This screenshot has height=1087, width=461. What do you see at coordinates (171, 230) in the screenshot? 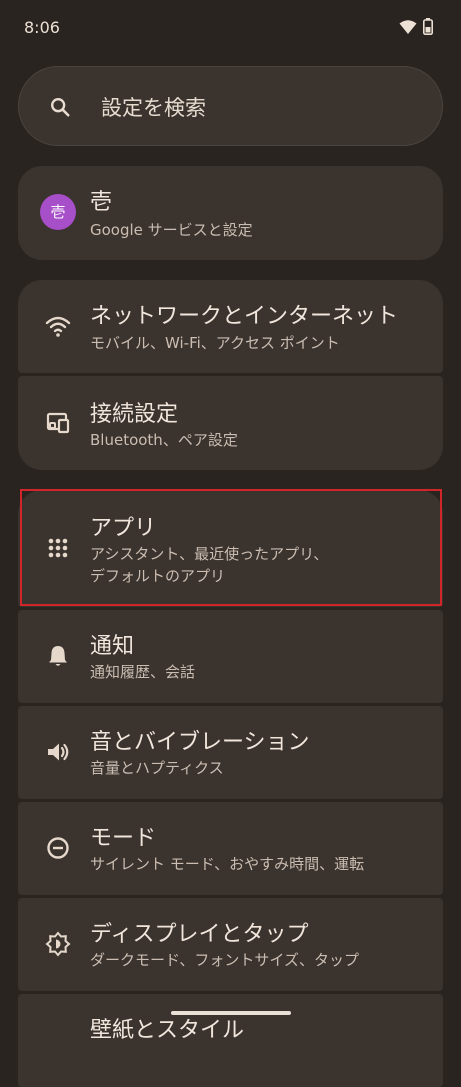
I see `account-subtitle: Google サービスと設定` at bounding box center [171, 230].